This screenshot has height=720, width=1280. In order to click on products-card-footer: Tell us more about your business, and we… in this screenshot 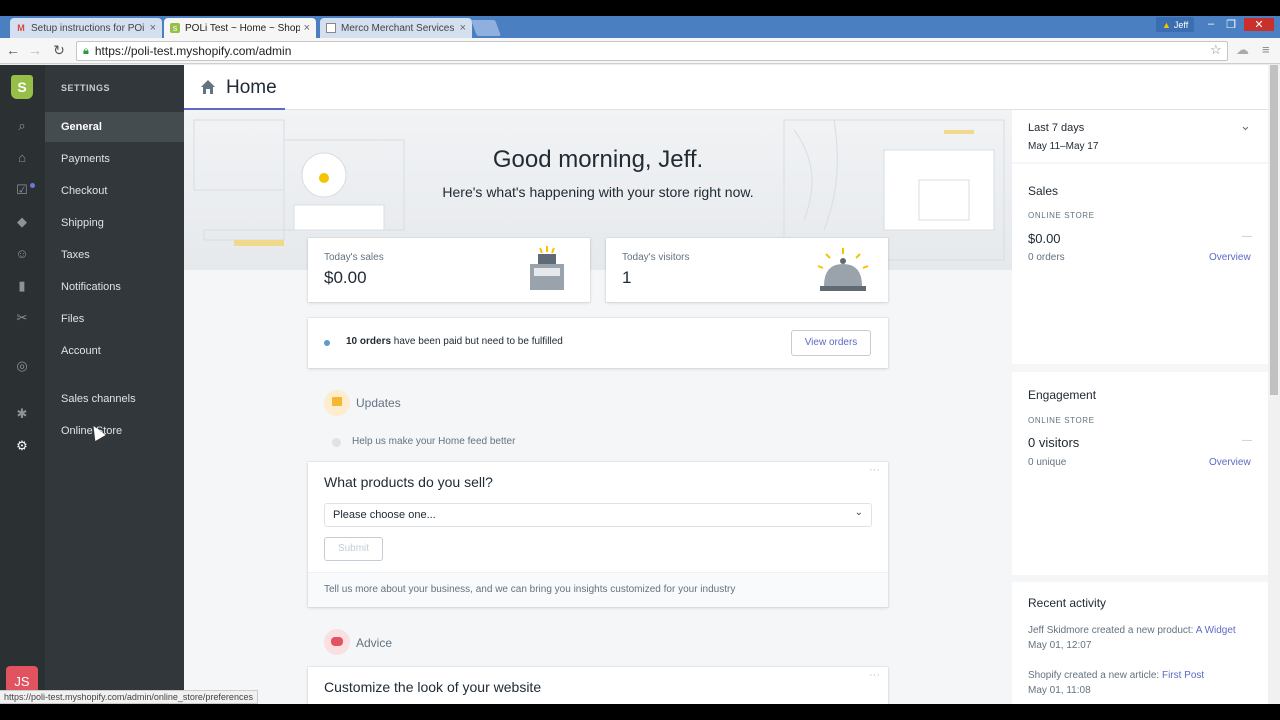, I will do `click(530, 589)`.